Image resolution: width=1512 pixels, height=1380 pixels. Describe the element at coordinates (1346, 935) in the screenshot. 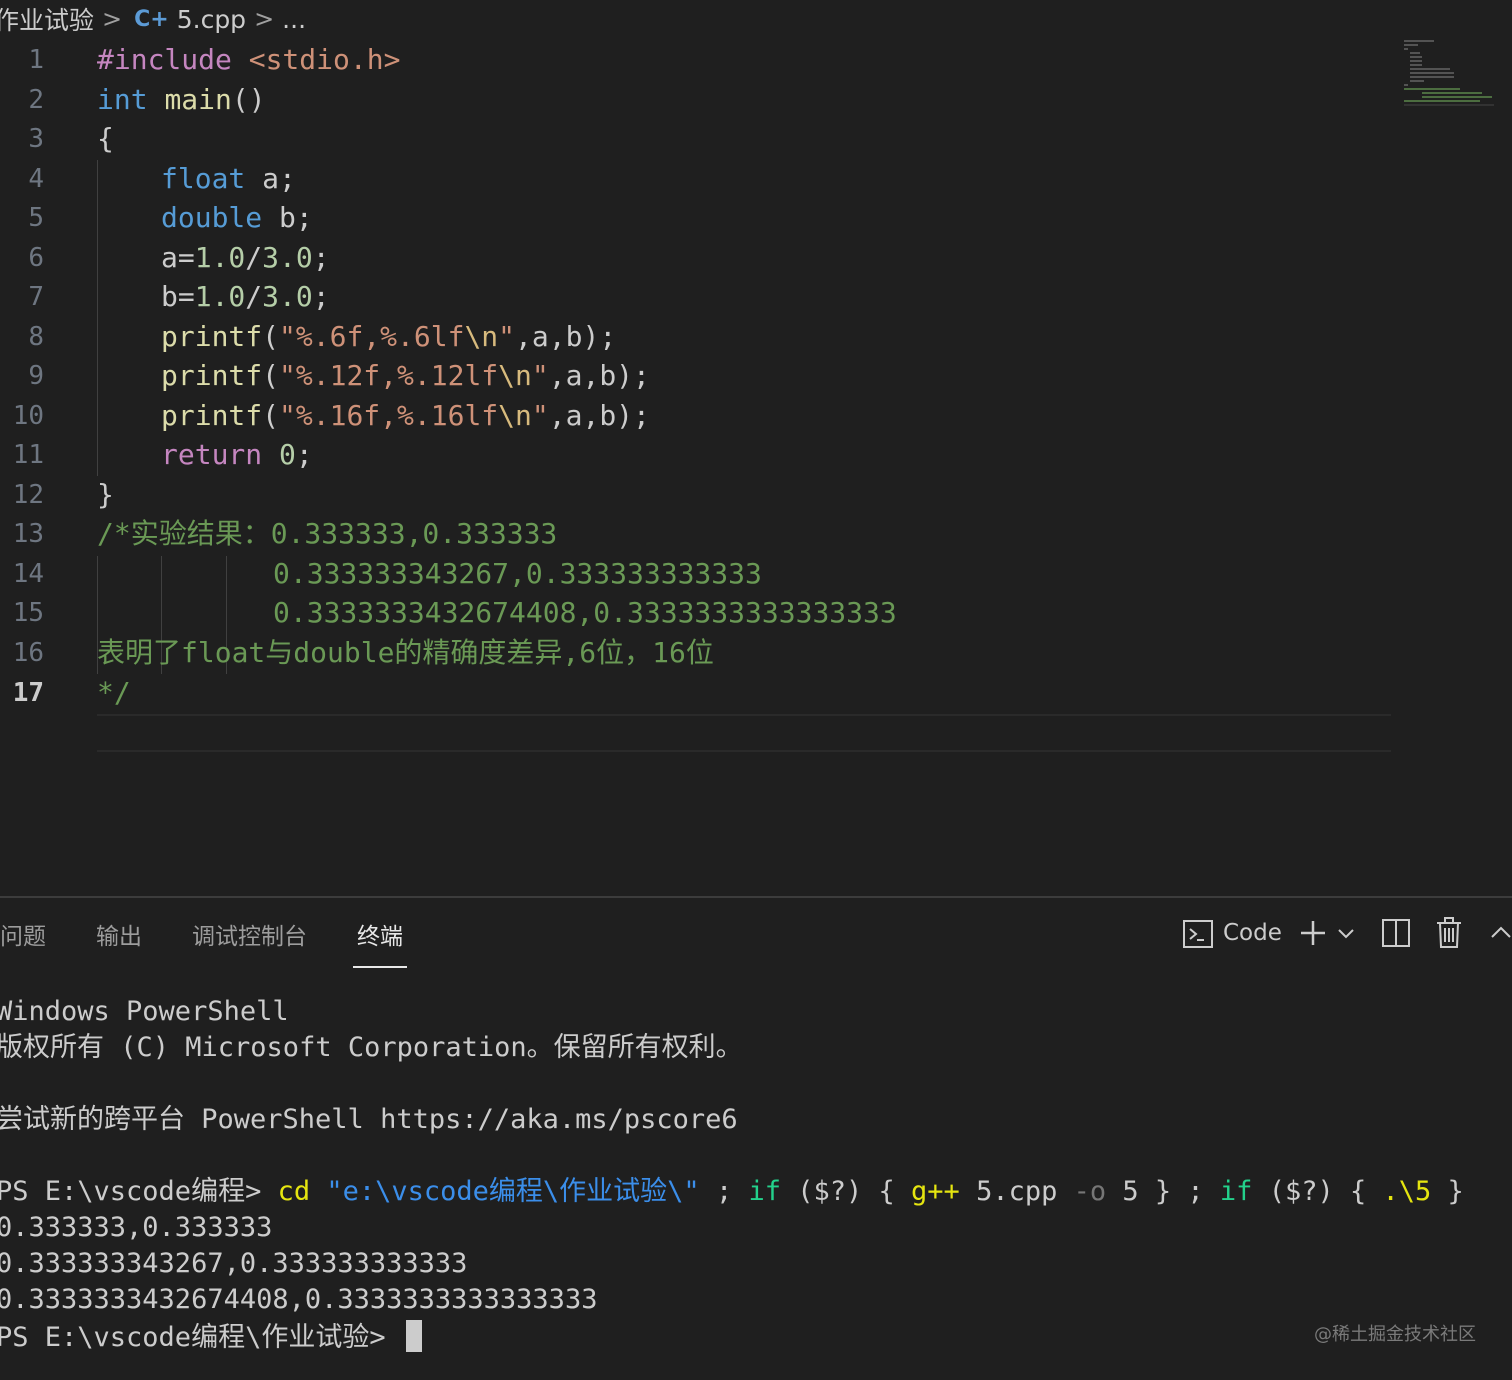

I see `chevron-down-icon` at that location.